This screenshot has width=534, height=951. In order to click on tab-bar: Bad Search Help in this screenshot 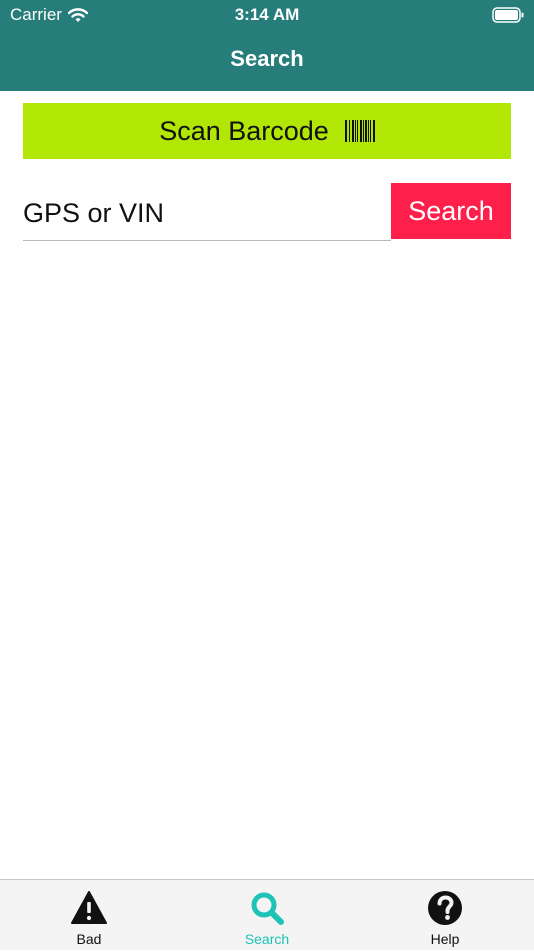, I will do `click(267, 914)`.